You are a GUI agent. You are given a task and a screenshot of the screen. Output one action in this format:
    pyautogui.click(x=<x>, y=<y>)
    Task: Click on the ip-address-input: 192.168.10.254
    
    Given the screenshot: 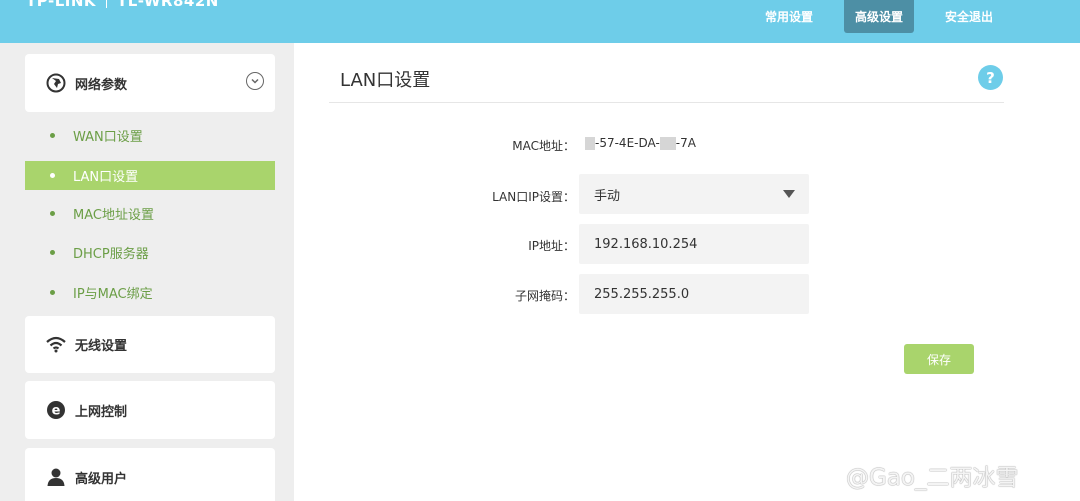 What is the action you would take?
    pyautogui.click(x=694, y=244)
    